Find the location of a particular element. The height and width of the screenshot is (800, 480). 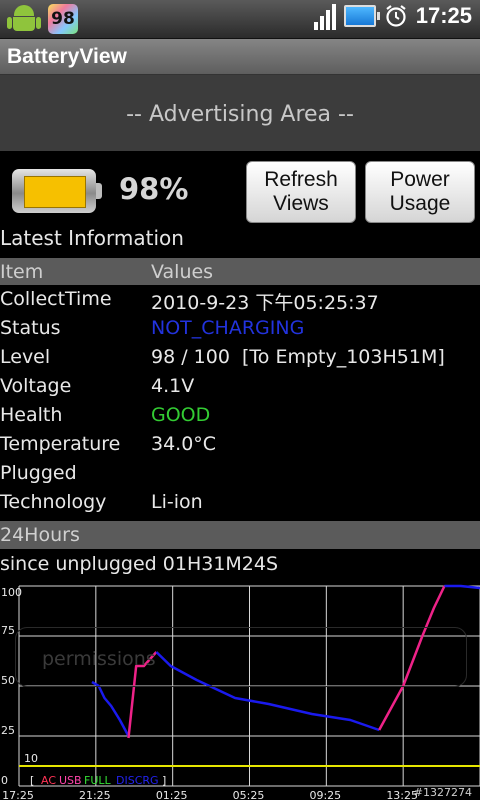

battery-percent: 98% is located at coordinates (154, 189).